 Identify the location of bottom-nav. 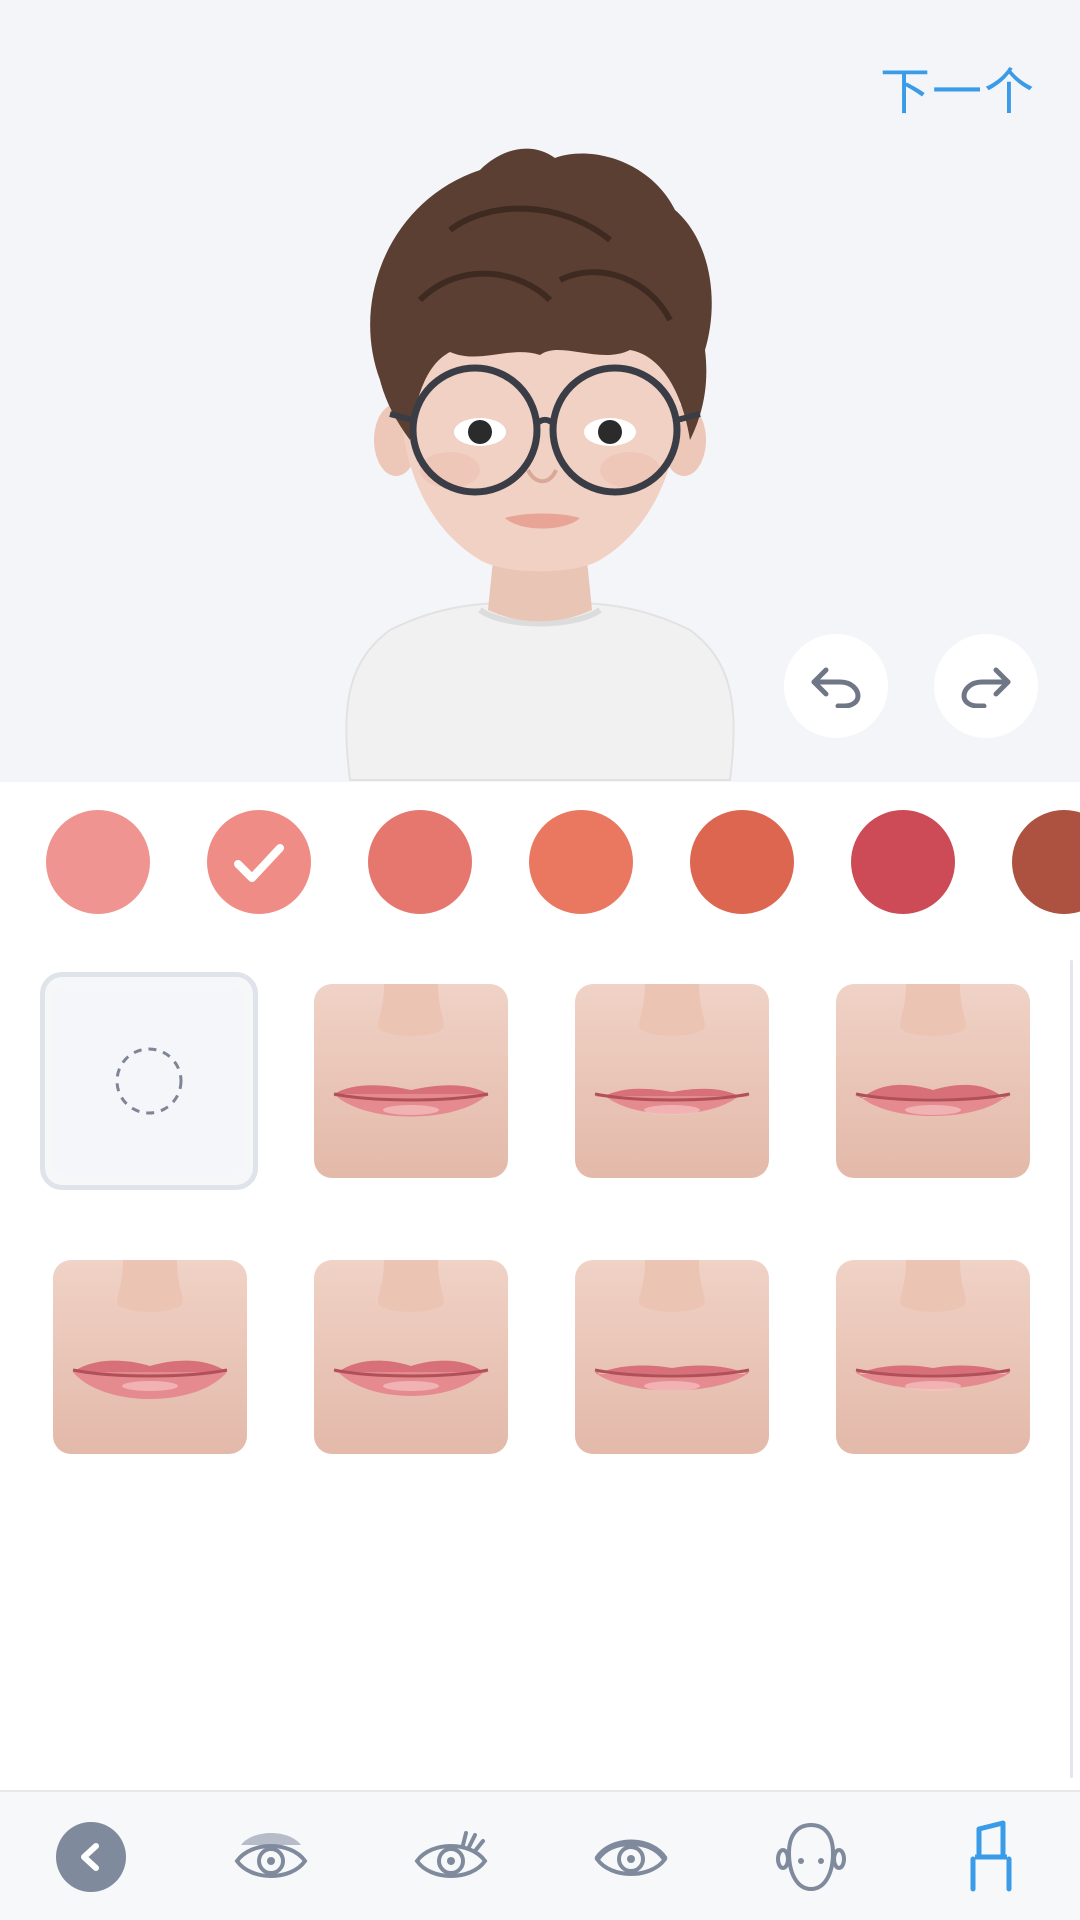
(540, 1855).